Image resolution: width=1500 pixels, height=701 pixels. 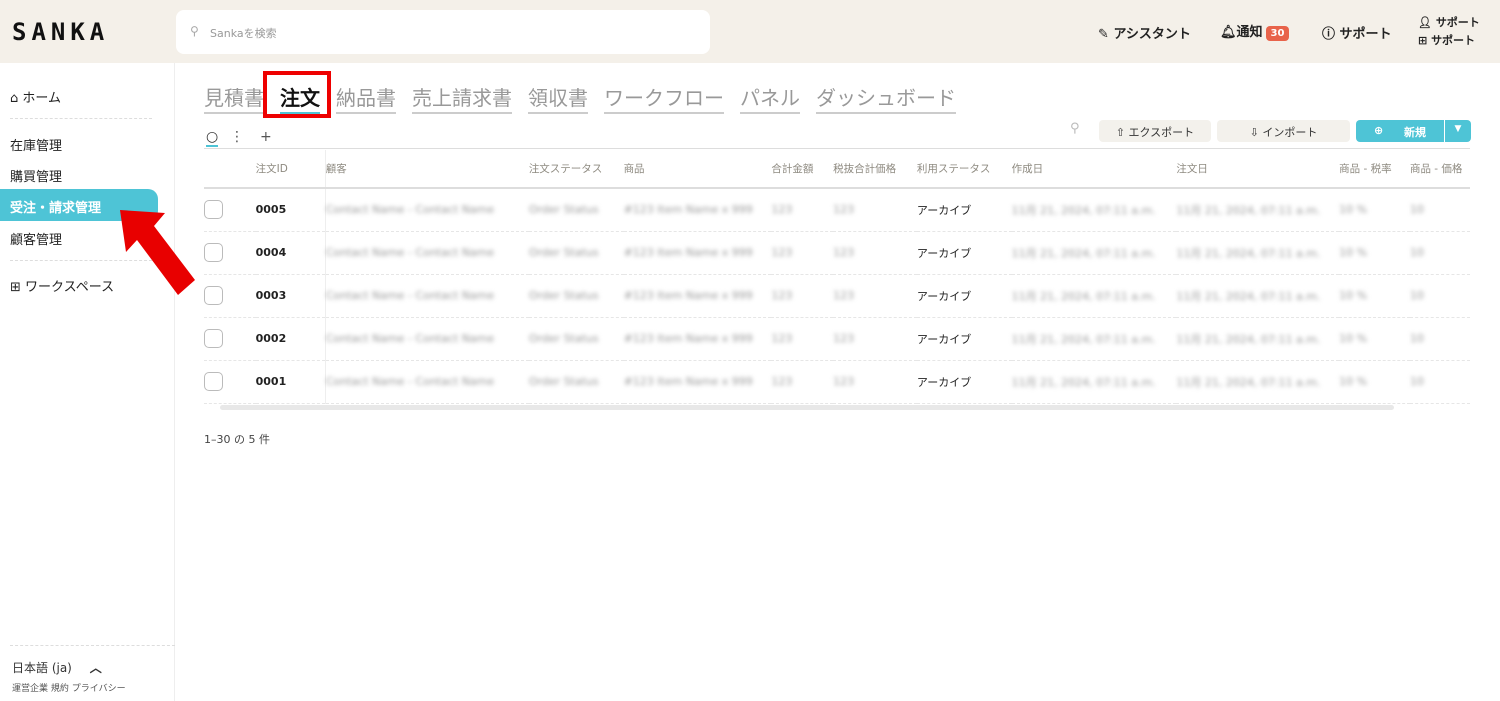 I want to click on column-header: 利用ステータス, so click(x=964, y=169).